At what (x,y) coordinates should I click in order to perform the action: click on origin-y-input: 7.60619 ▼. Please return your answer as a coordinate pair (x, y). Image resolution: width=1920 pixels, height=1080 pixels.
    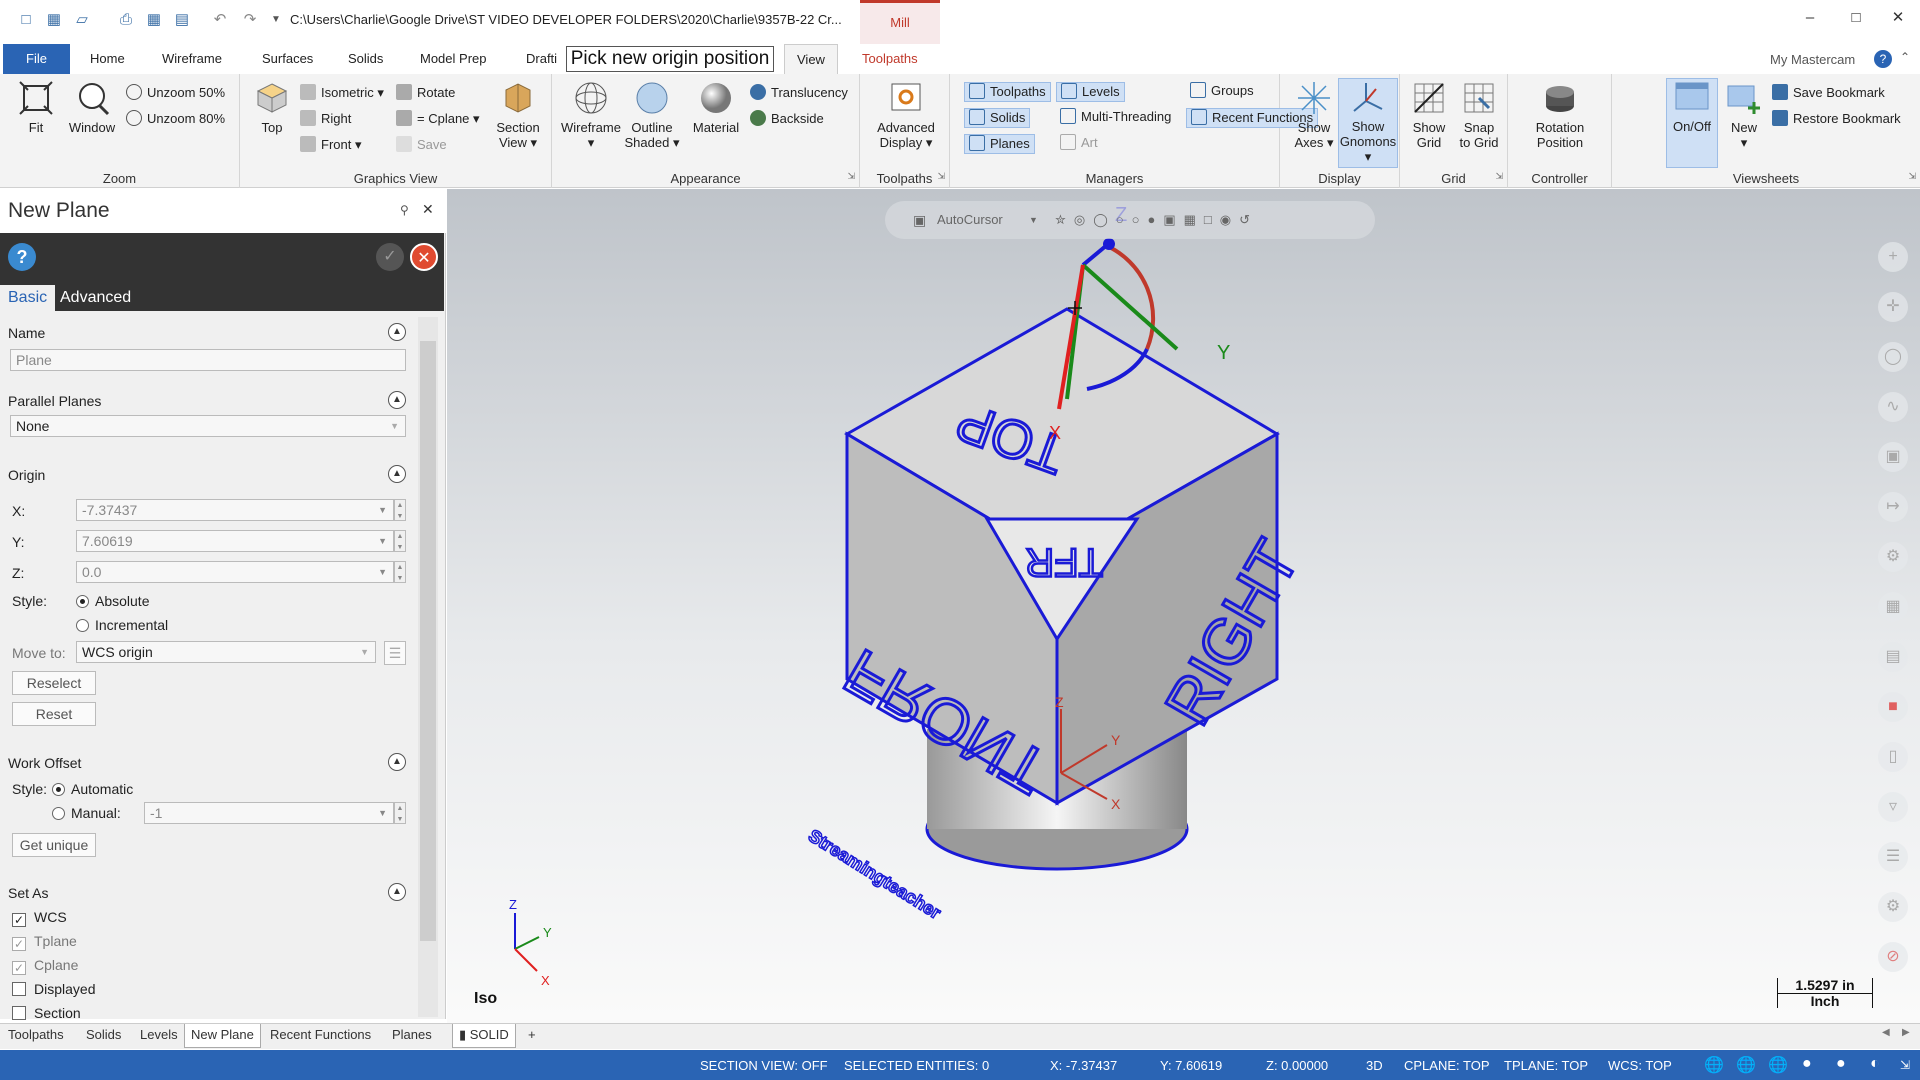
    Looking at the image, I should click on (235, 541).